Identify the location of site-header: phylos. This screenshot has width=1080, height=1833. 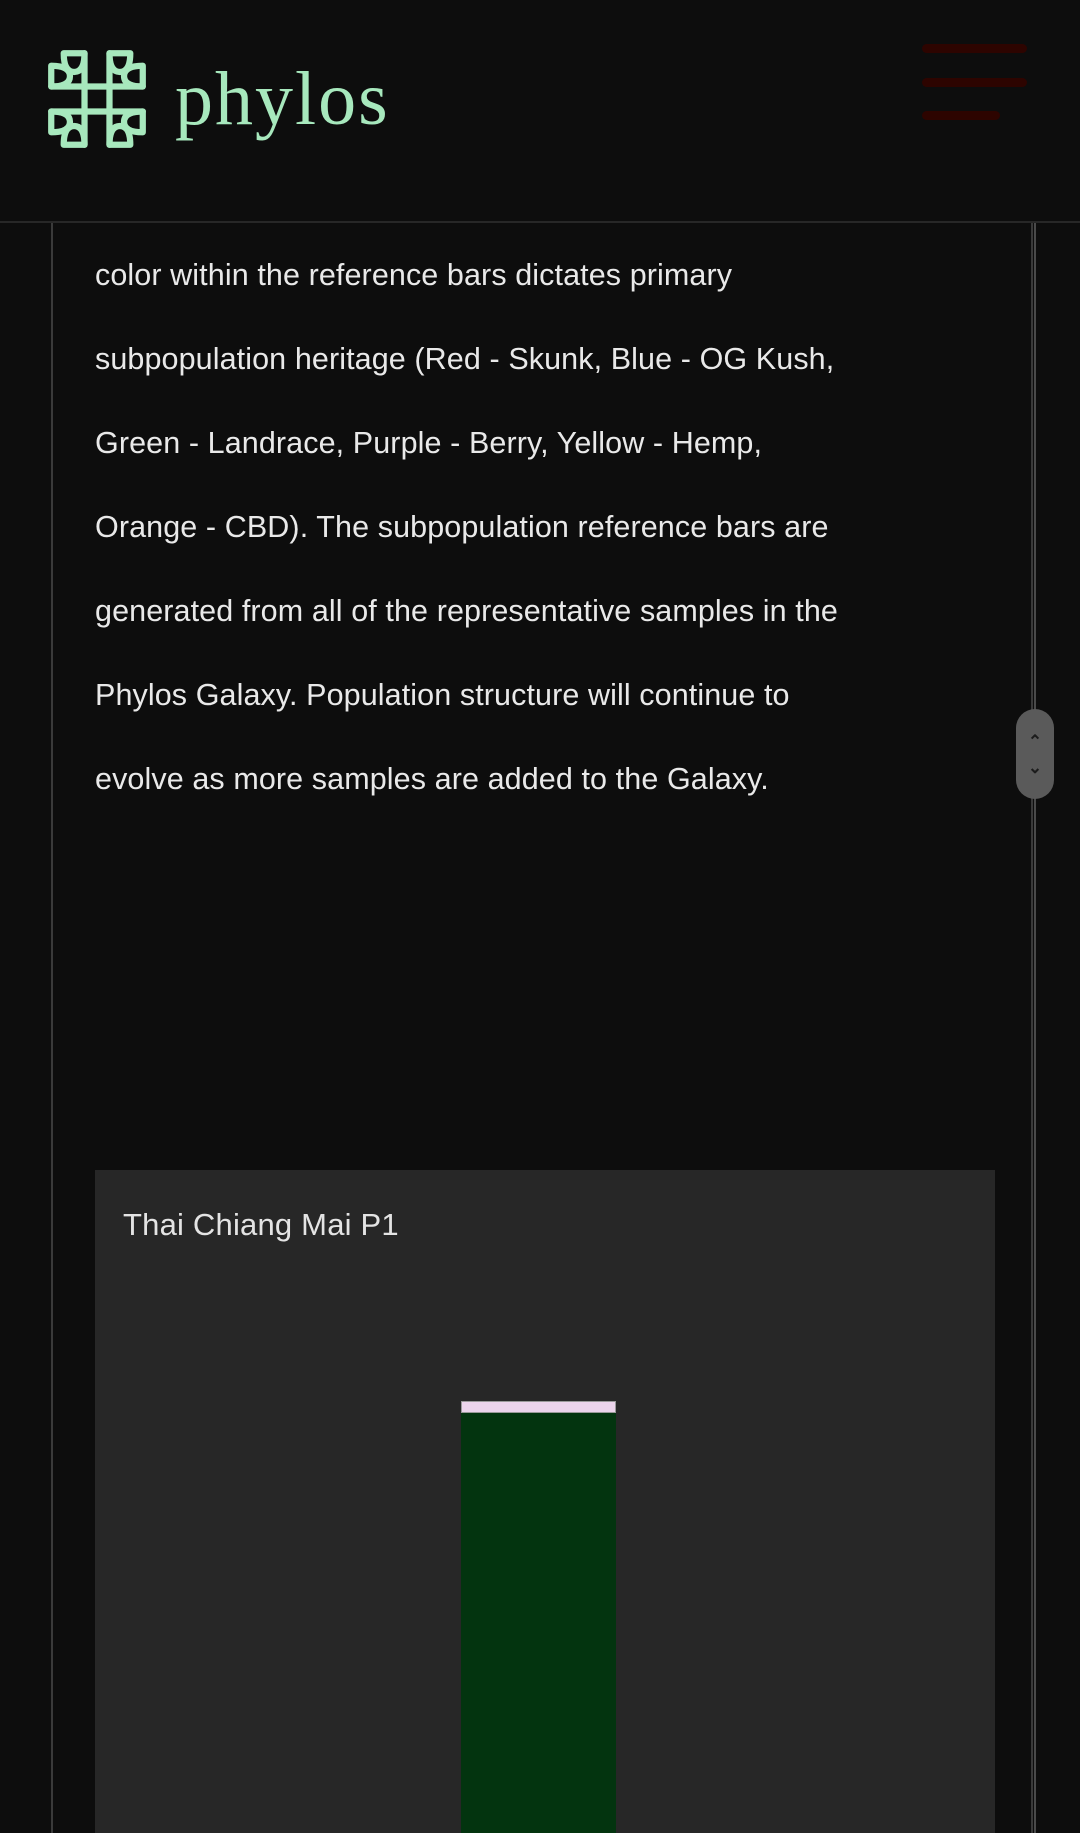
(540, 111).